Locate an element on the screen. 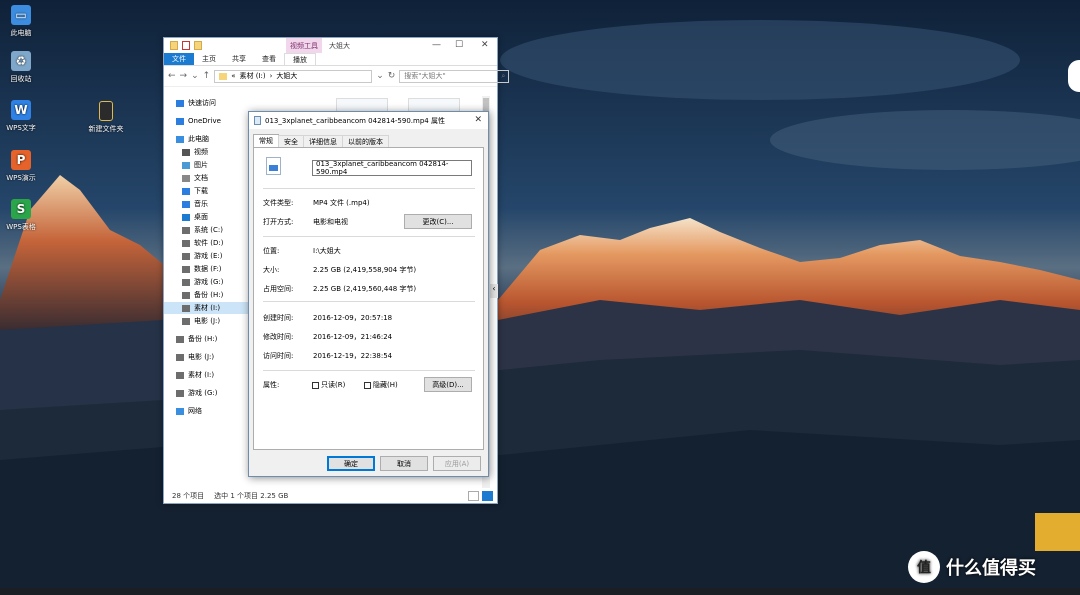 Image resolution: width=1080 pixels, height=595 pixels. address-bar: « 素材 (I:) › 大姐大 is located at coordinates (293, 76).